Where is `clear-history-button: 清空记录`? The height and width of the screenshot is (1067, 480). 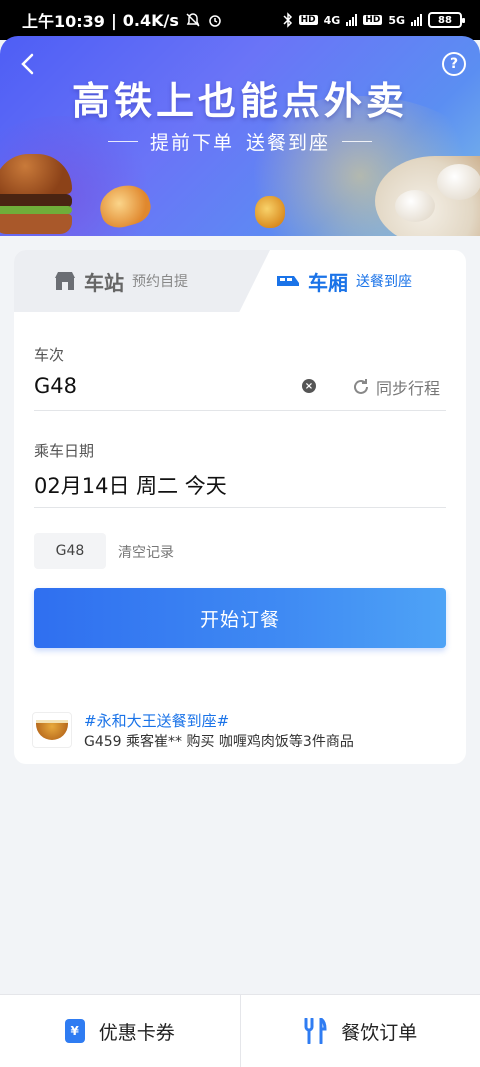
clear-history-button: 清空记录 is located at coordinates (146, 552).